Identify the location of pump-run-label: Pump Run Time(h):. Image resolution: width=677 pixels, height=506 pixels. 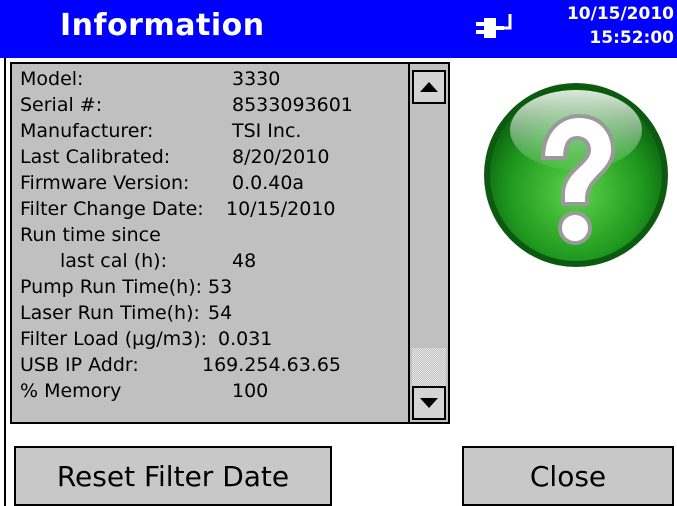
(111, 287).